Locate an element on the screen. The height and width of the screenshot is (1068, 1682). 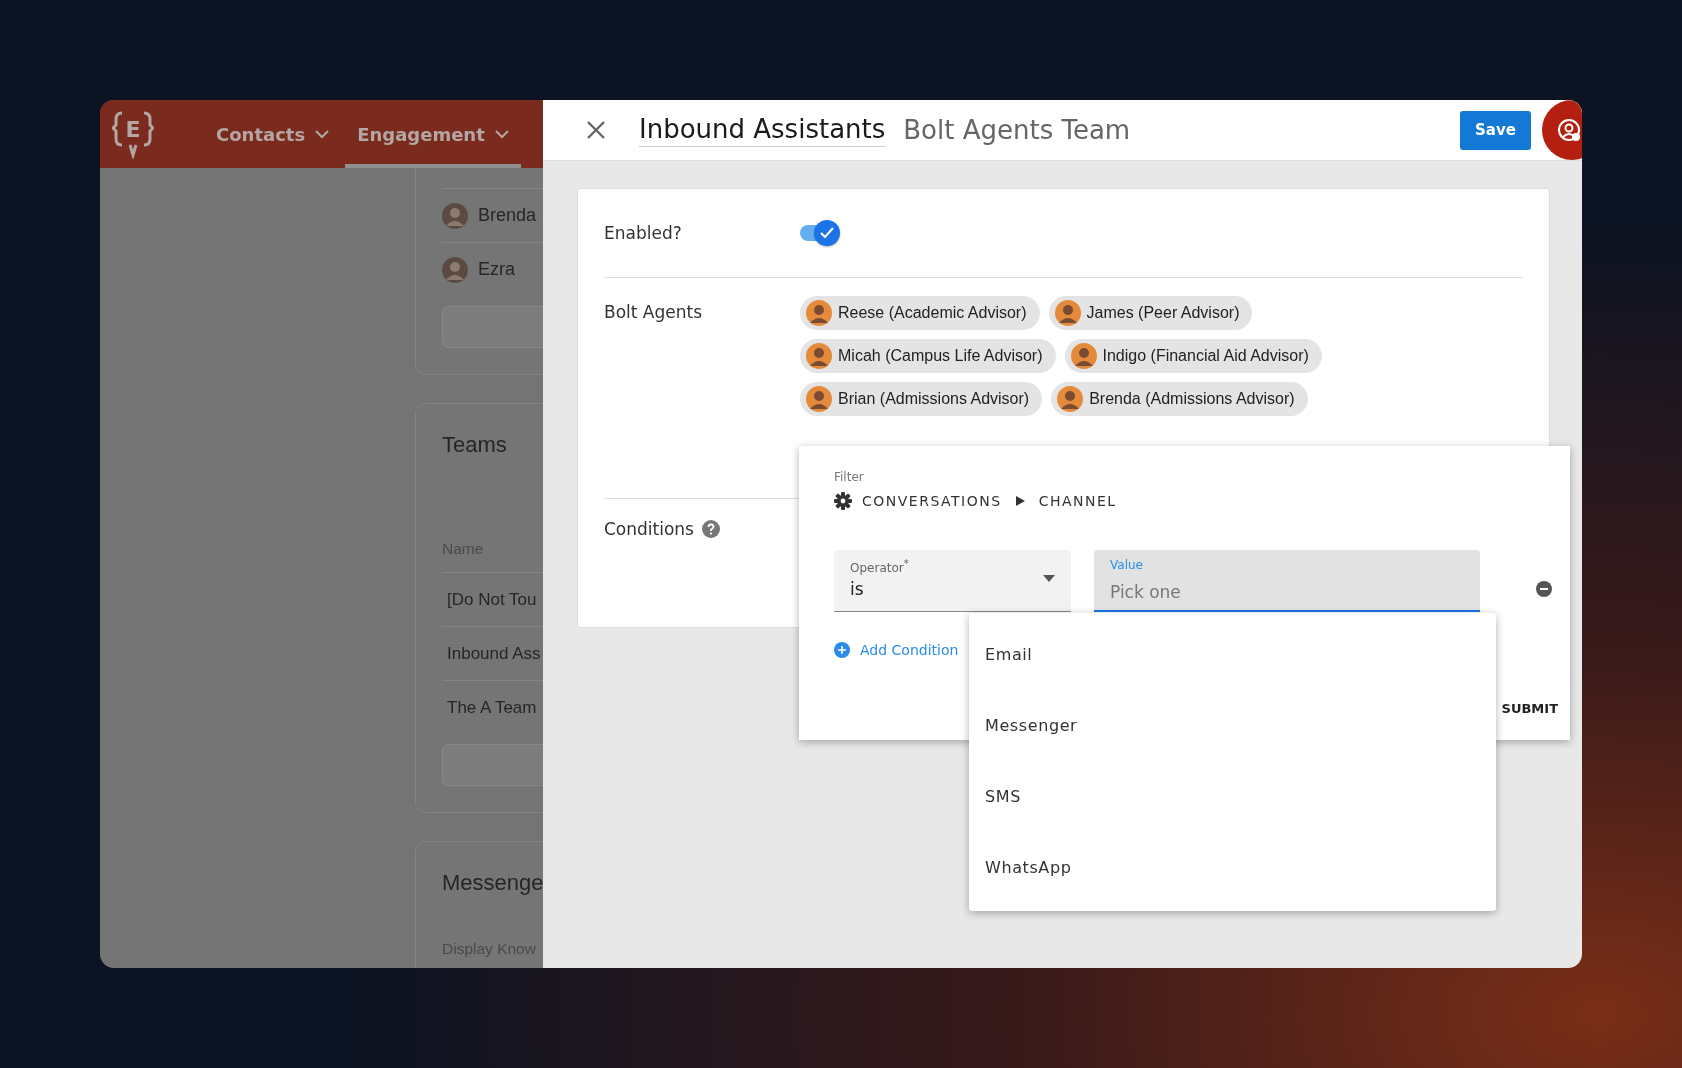
close-button is located at coordinates (596, 130).